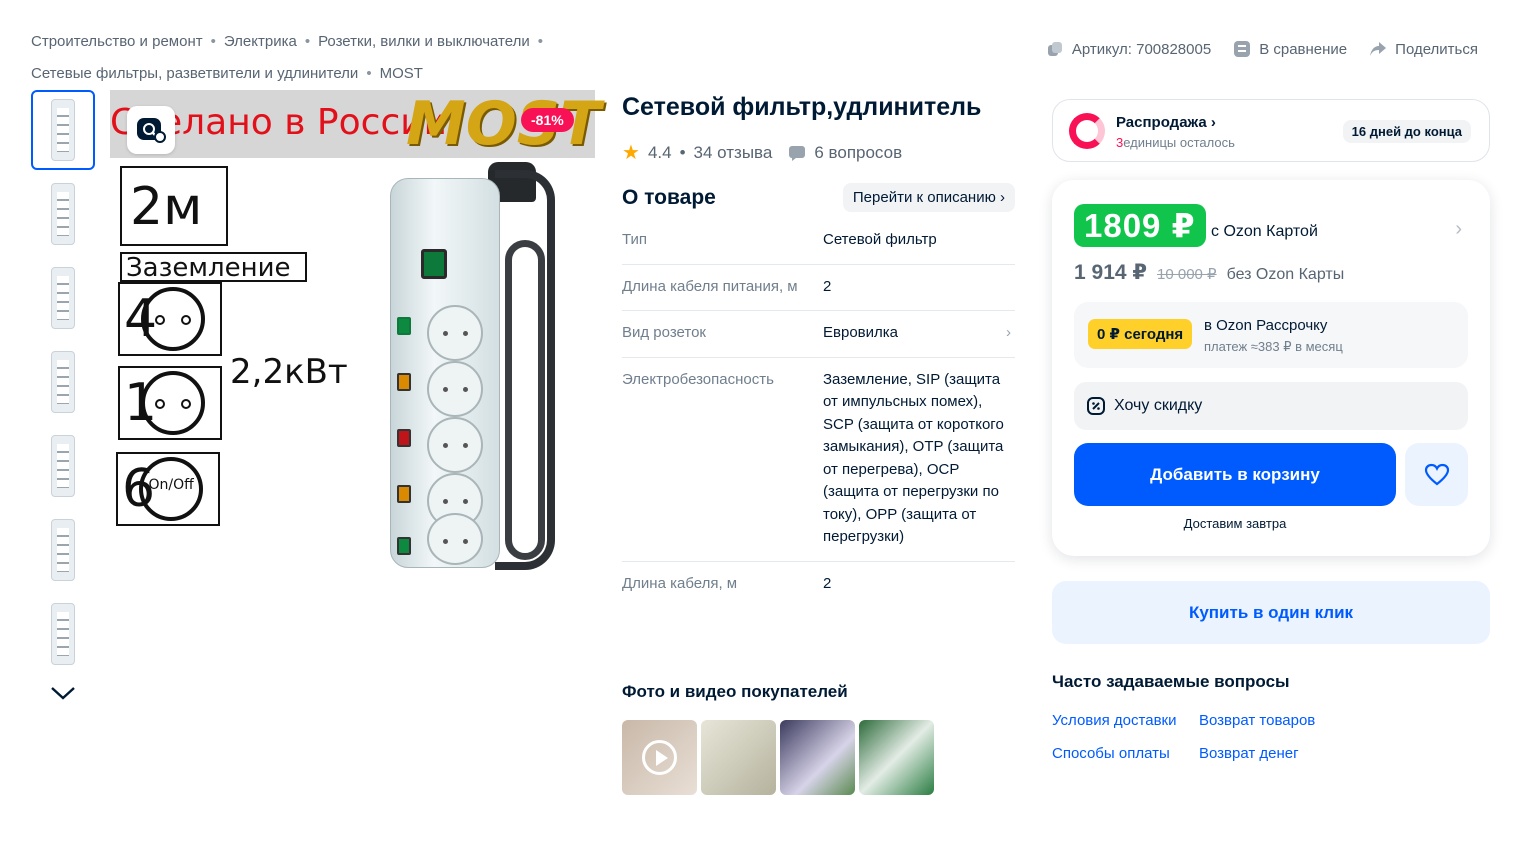 Image resolution: width=1522 pixels, height=859 pixels. Describe the element at coordinates (445, 373) in the screenshot. I see `power-strip-image` at that location.